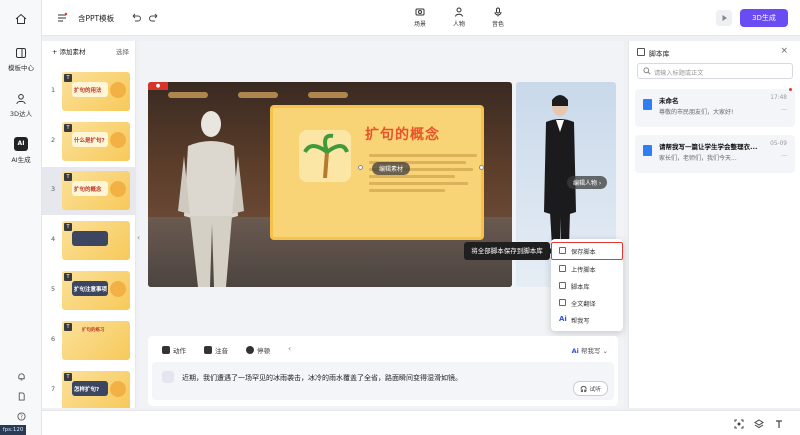 This screenshot has width=800, height=435. What do you see at coordinates (715, 71) in the screenshot?
I see `search-input: 请输入标题或正文` at bounding box center [715, 71].